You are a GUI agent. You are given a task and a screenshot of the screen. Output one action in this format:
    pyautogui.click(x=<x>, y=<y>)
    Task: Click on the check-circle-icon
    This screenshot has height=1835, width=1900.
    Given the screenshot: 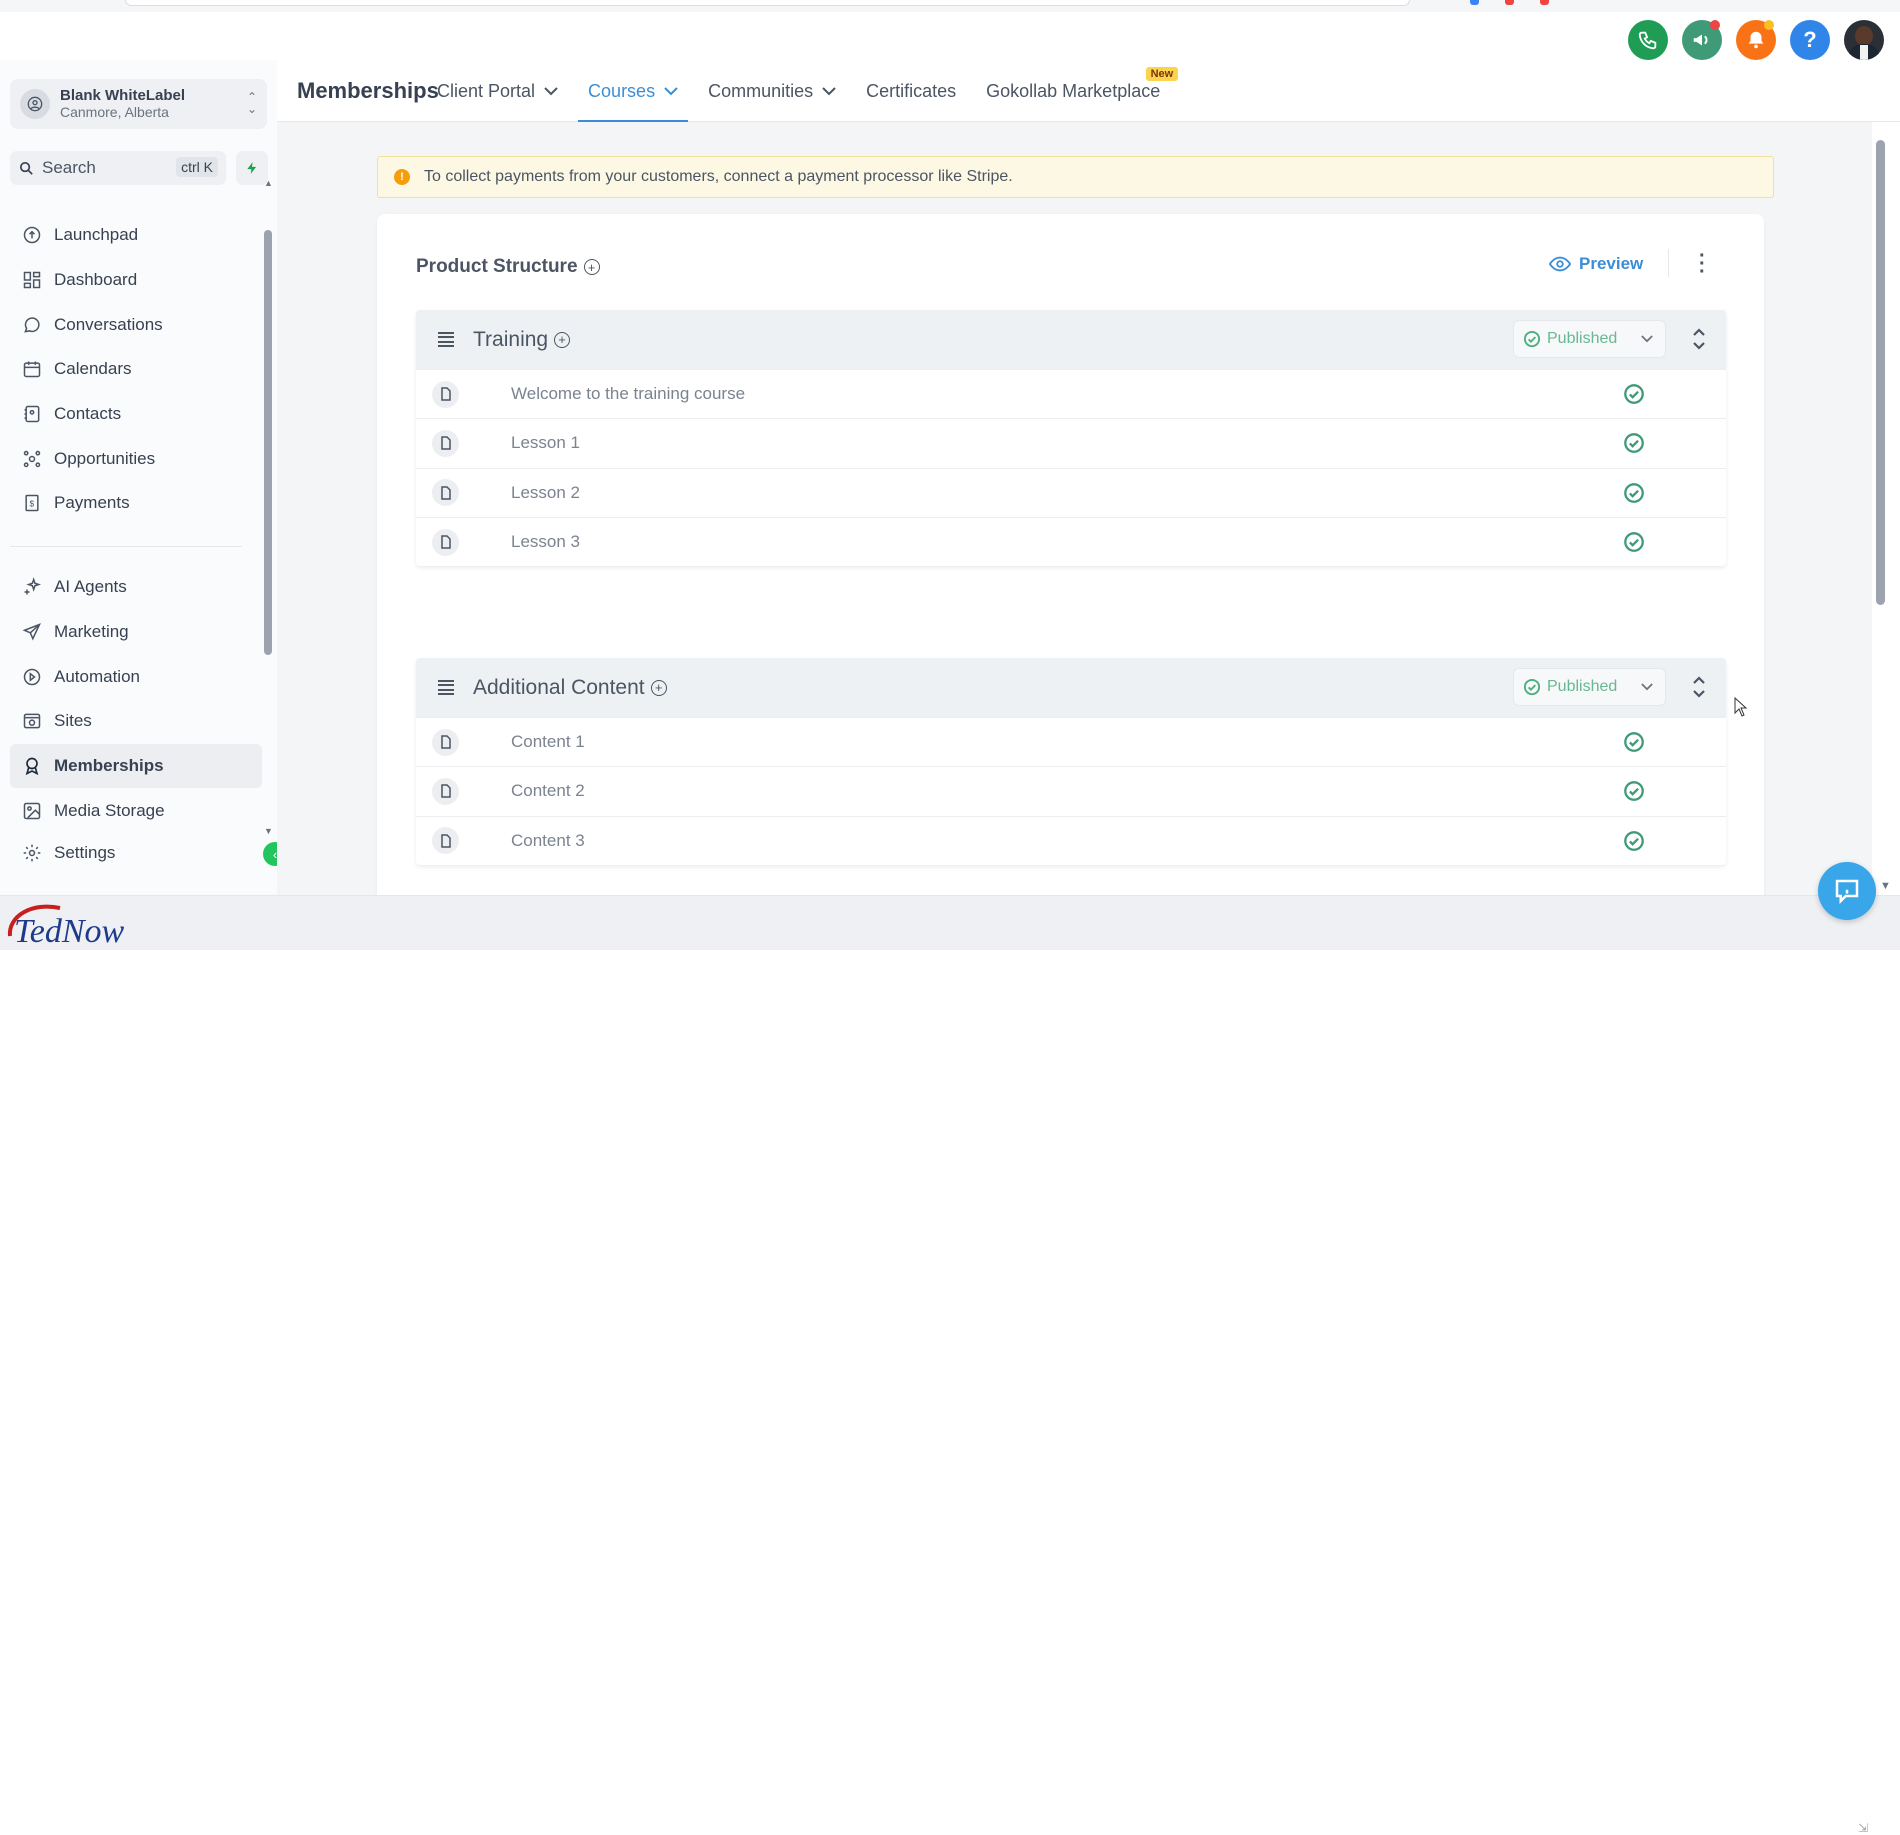 What is the action you would take?
    pyautogui.click(x=1634, y=542)
    